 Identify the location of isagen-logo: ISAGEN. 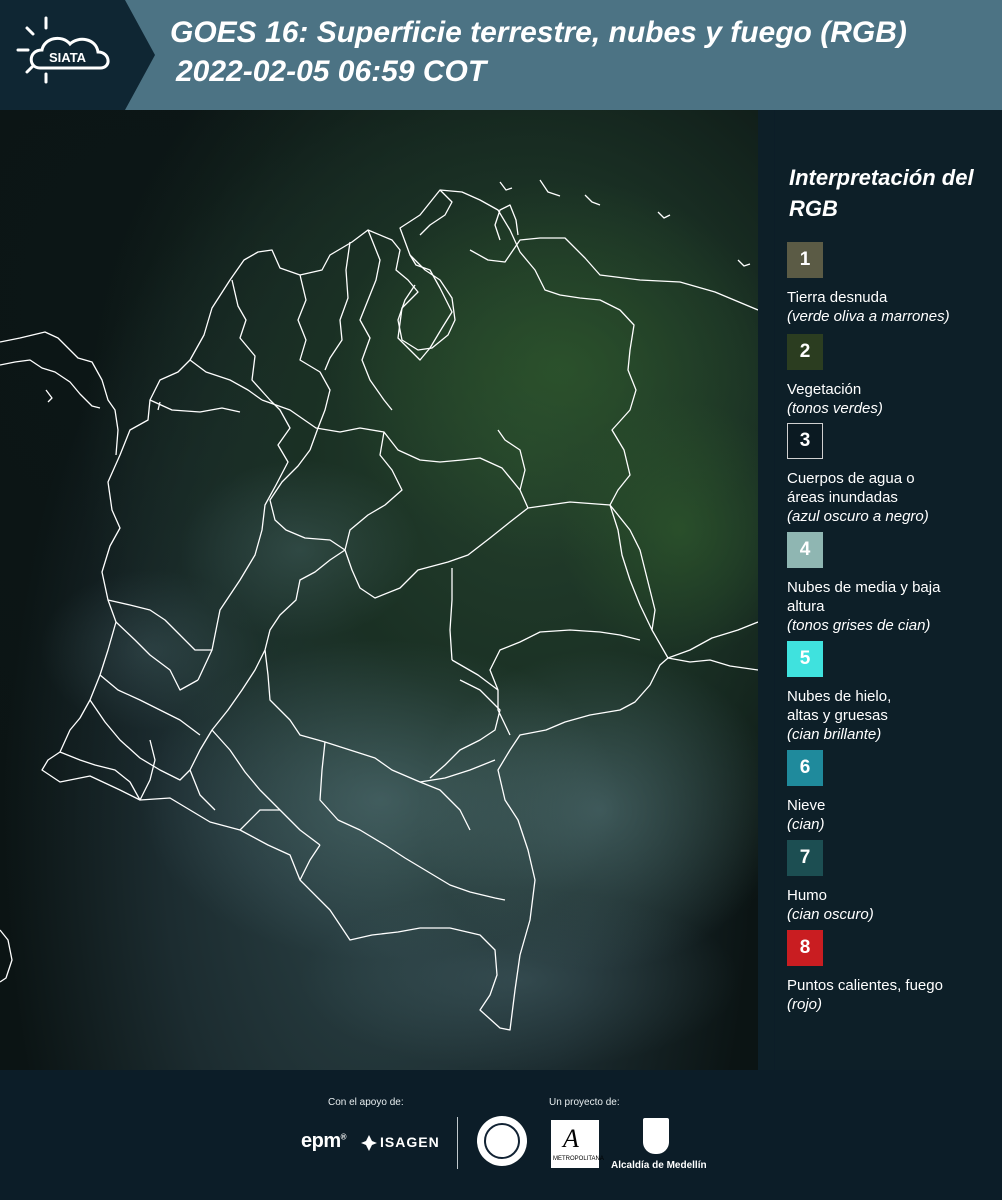
(410, 1142).